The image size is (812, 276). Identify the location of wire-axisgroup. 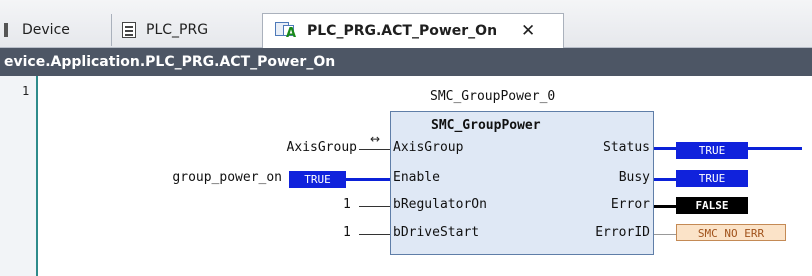
(374, 149).